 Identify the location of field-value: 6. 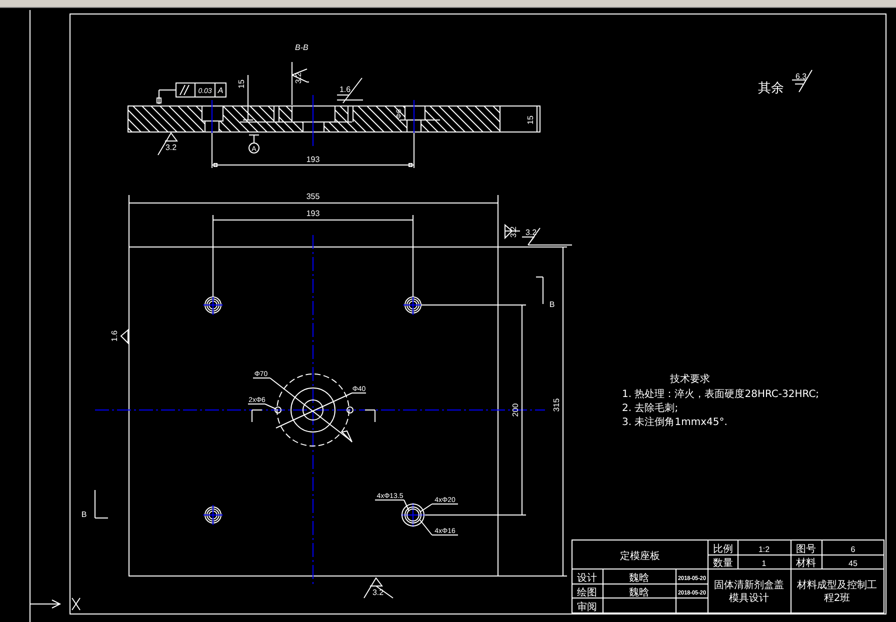
(853, 549).